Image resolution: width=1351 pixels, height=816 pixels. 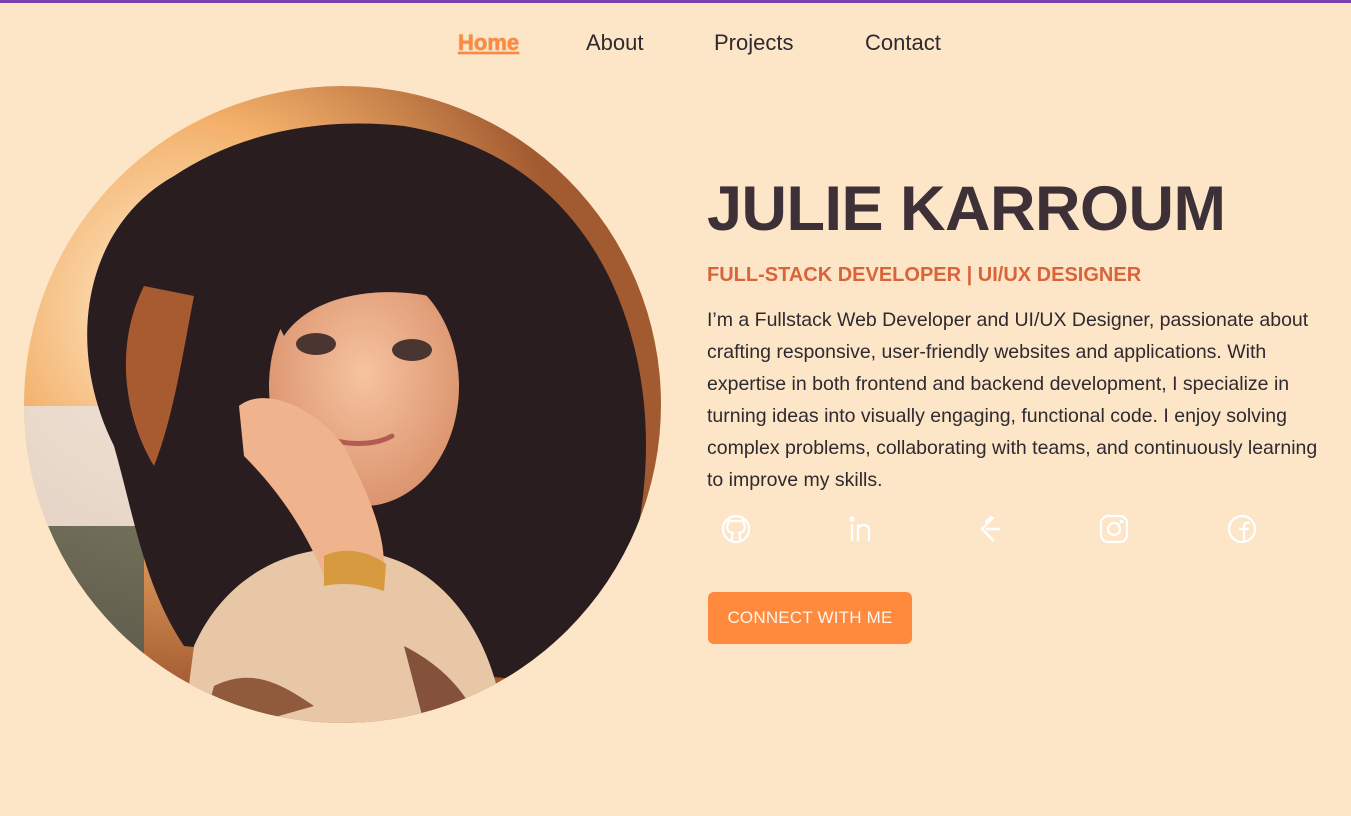 I want to click on linkedin-link, so click(x=863, y=529).